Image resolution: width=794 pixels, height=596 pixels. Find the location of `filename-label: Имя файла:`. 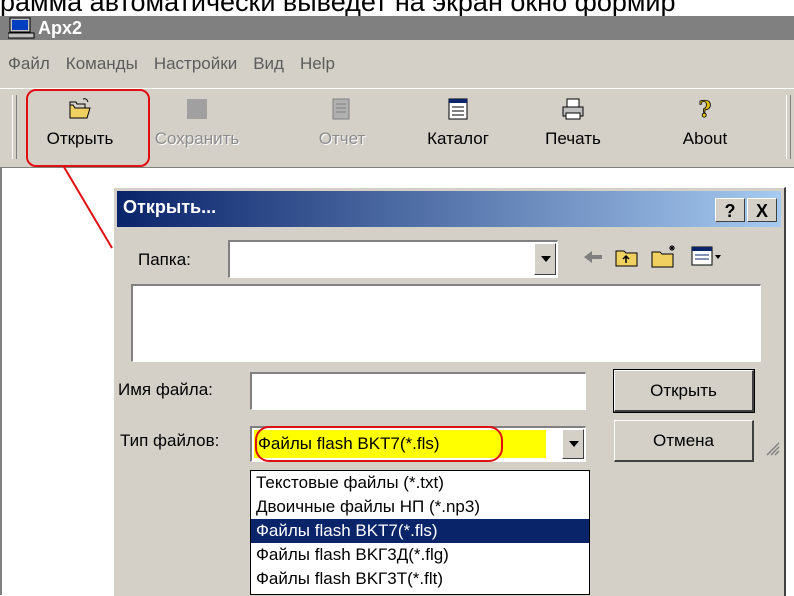

filename-label: Имя файла: is located at coordinates (165, 389).